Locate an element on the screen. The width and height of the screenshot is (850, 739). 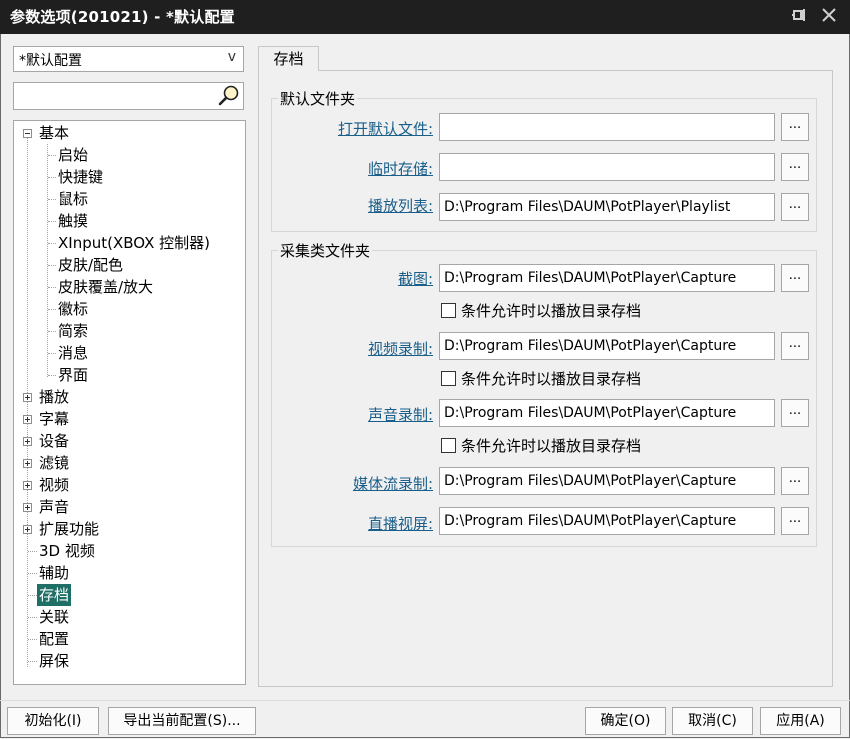
footer-separator is located at coordinates (425, 700).